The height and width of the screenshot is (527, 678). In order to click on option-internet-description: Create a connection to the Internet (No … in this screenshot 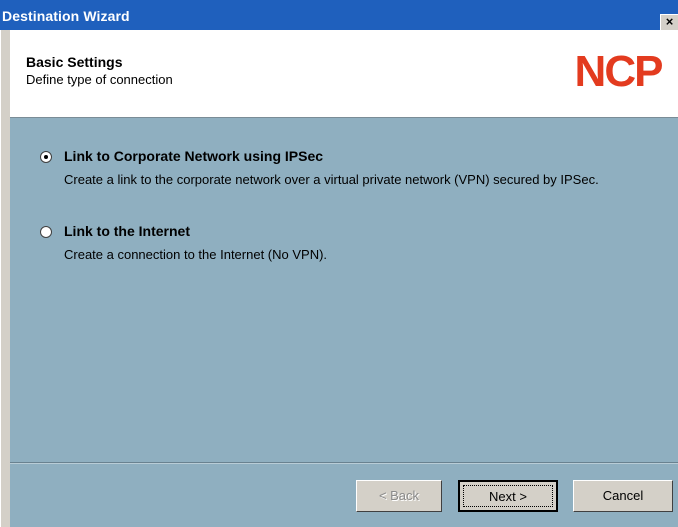, I will do `click(196, 254)`.